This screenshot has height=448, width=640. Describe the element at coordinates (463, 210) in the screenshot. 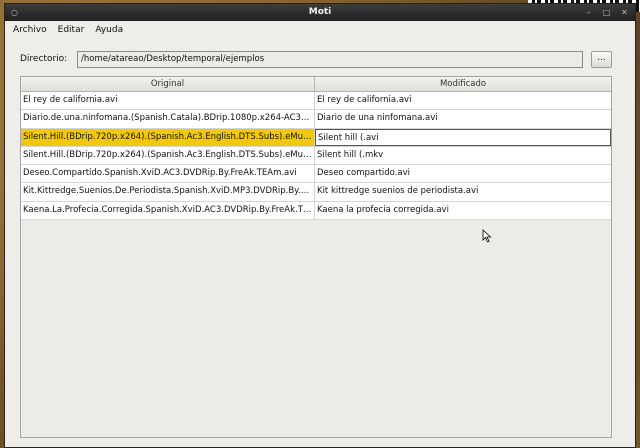

I see `cell-modified: Kaena la profecia corregida.avi` at that location.